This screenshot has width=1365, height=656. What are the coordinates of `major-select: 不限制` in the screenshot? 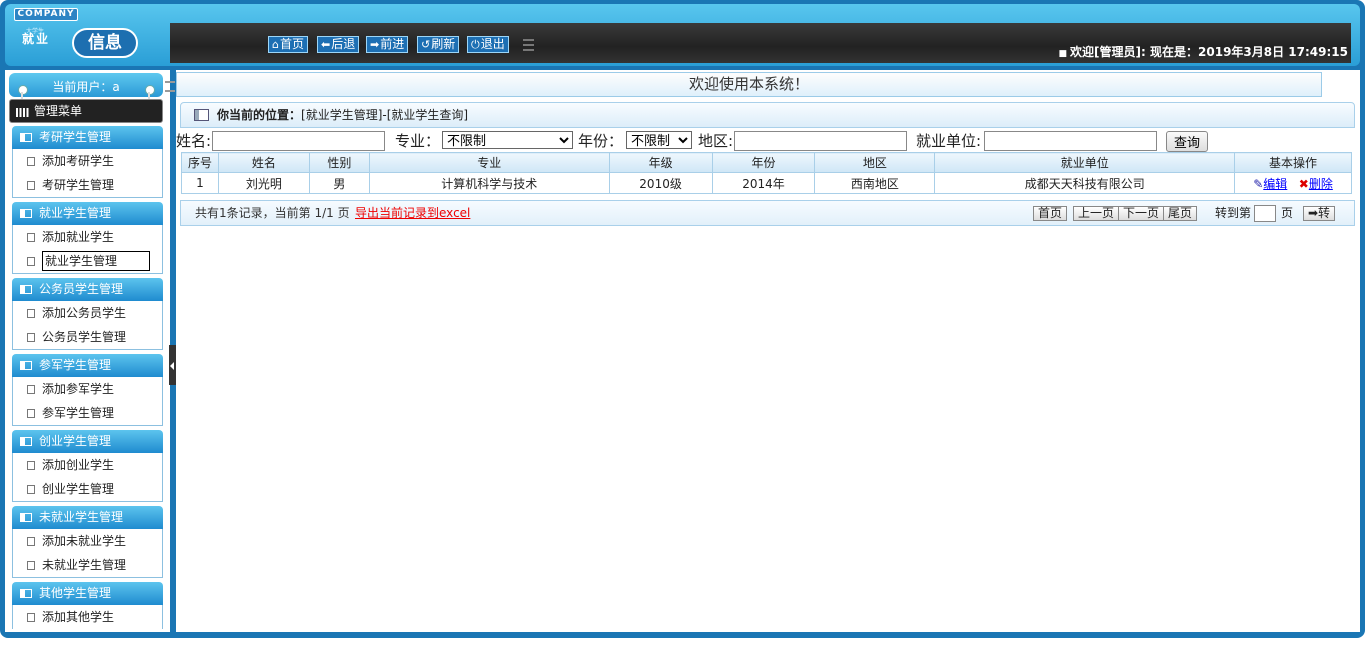 It's located at (507, 140).